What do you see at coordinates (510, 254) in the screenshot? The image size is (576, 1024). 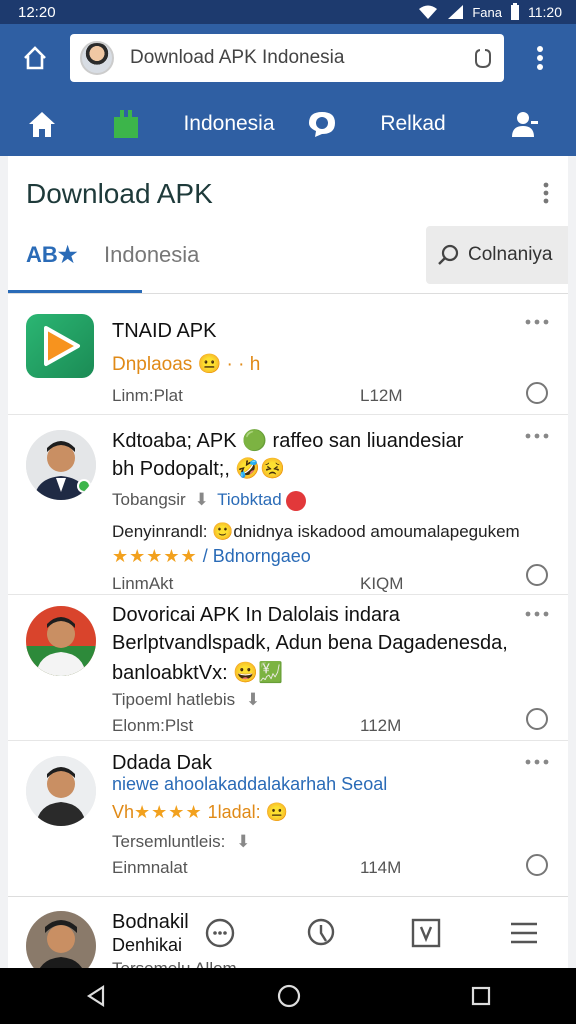 I see `search-chip-label: Colnaniya` at bounding box center [510, 254].